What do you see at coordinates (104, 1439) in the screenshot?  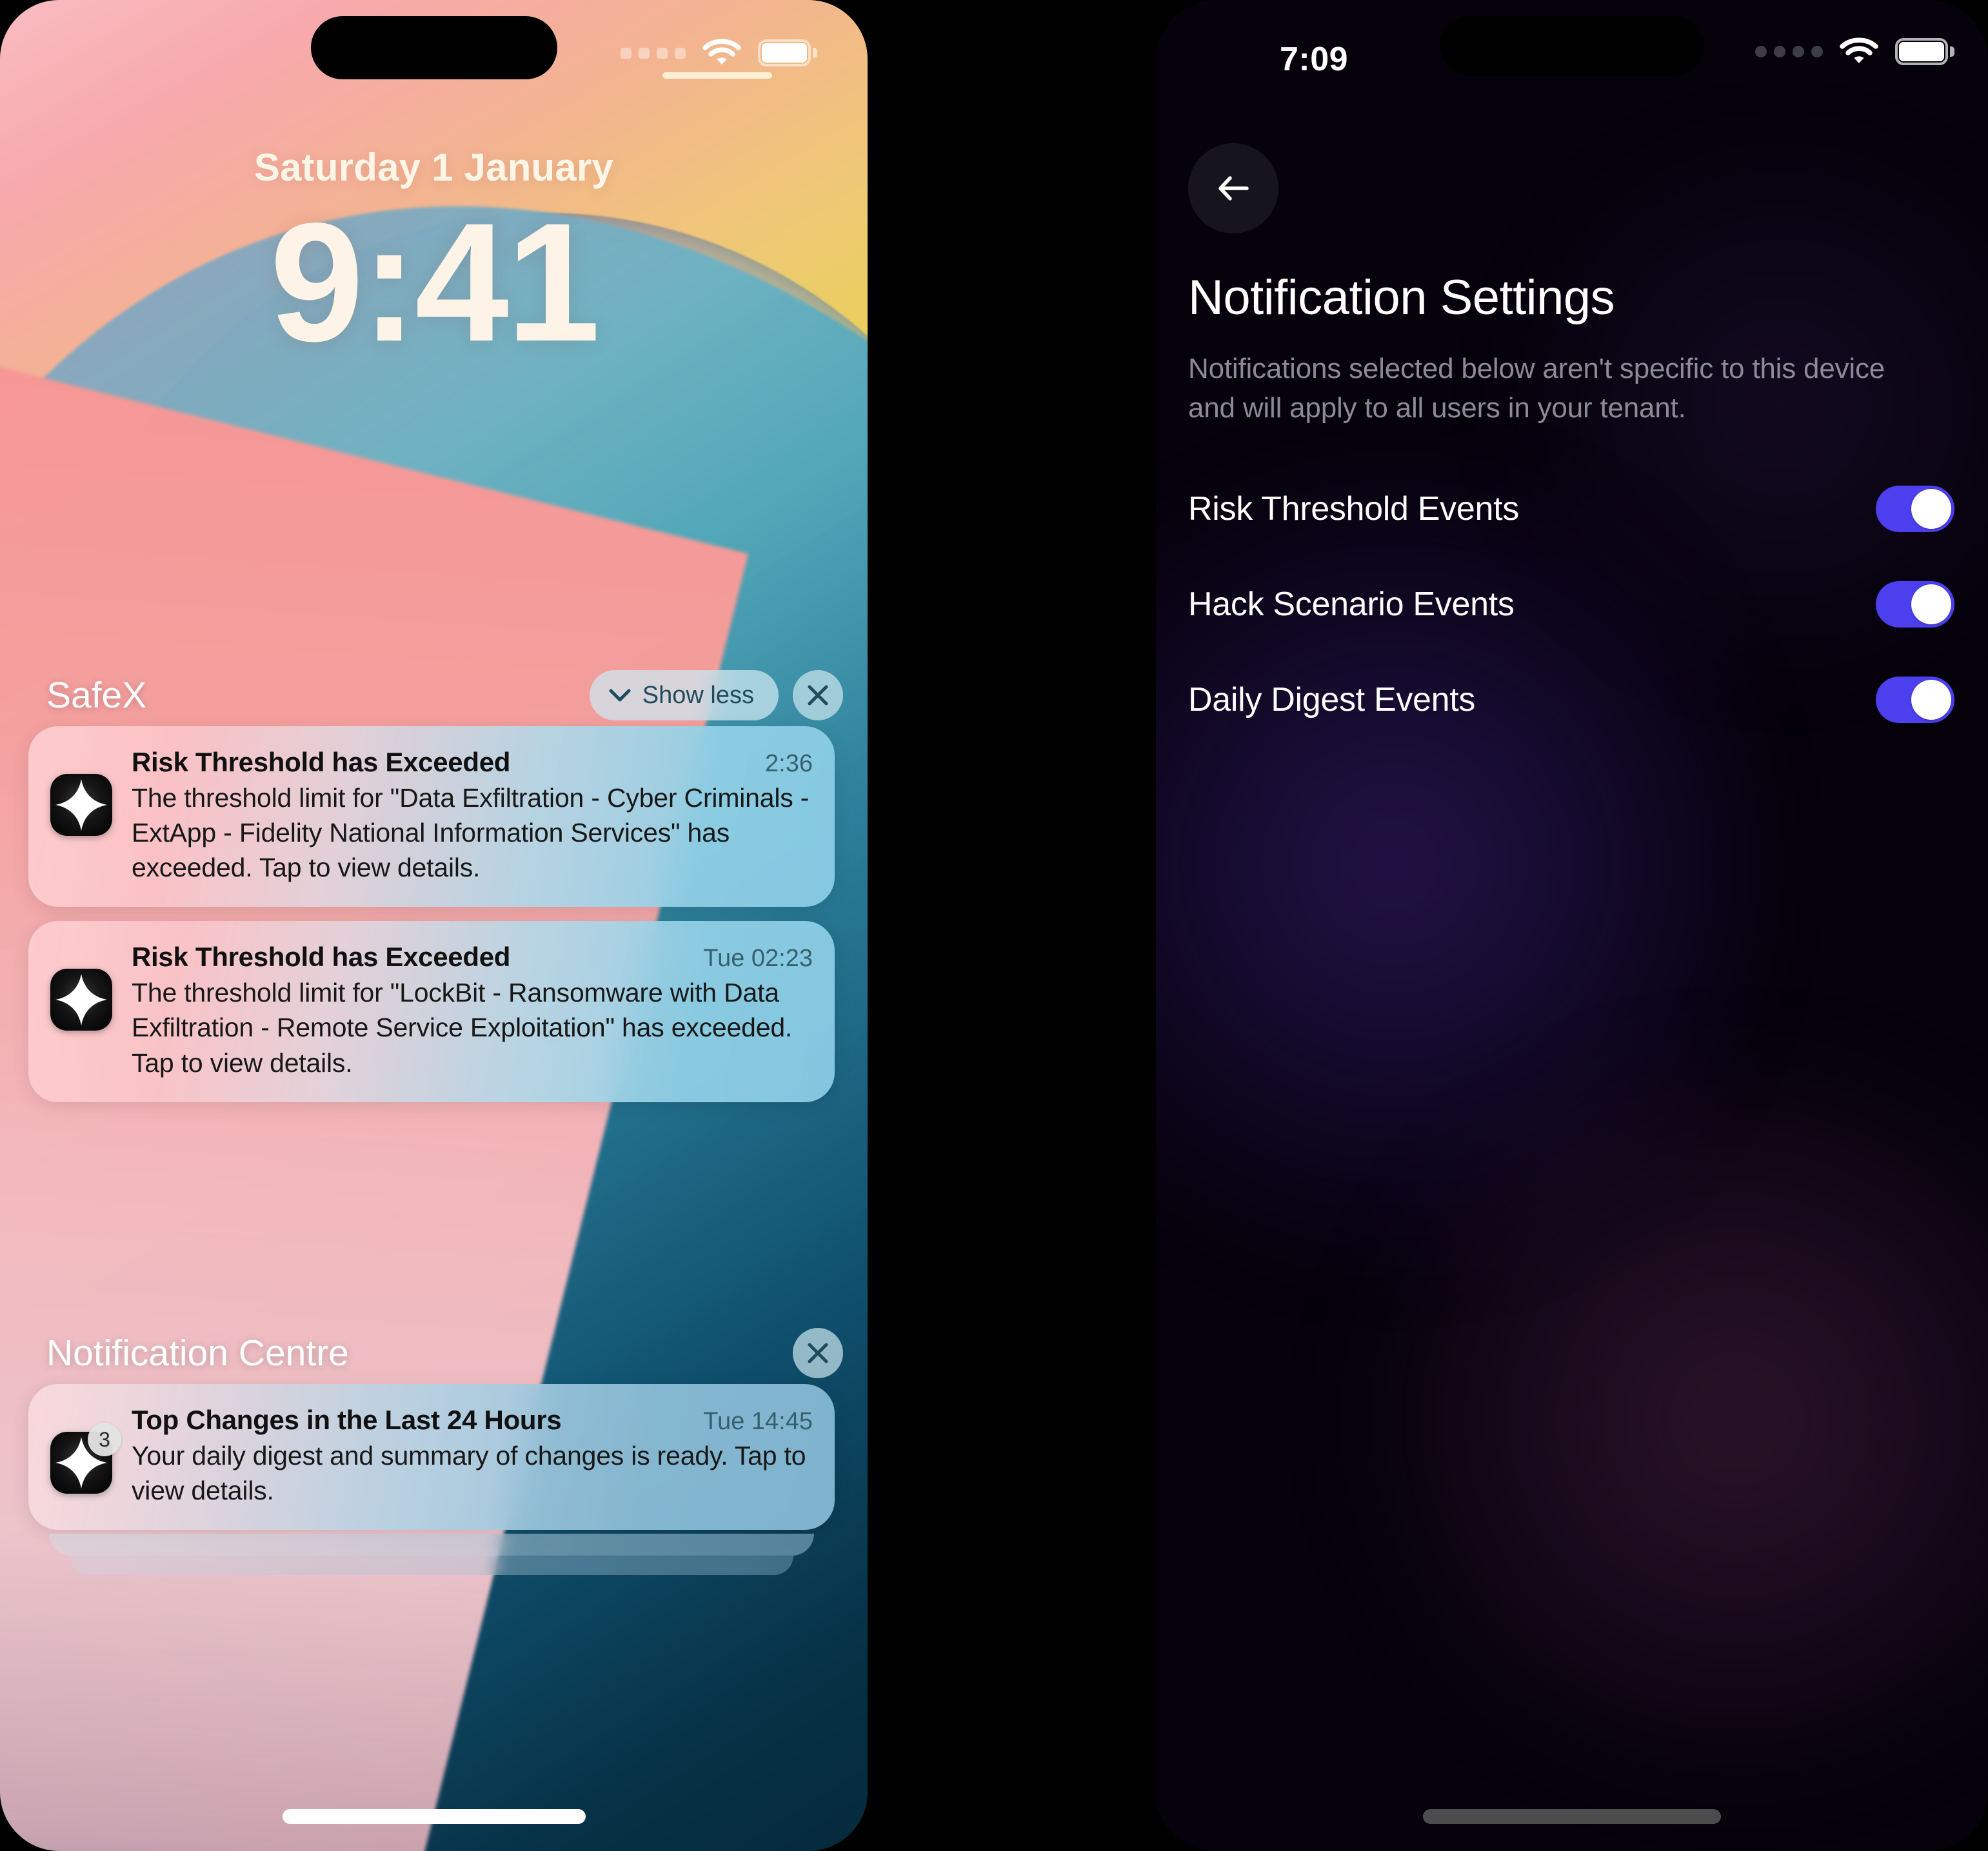 I see `notification-badge-count: 3` at bounding box center [104, 1439].